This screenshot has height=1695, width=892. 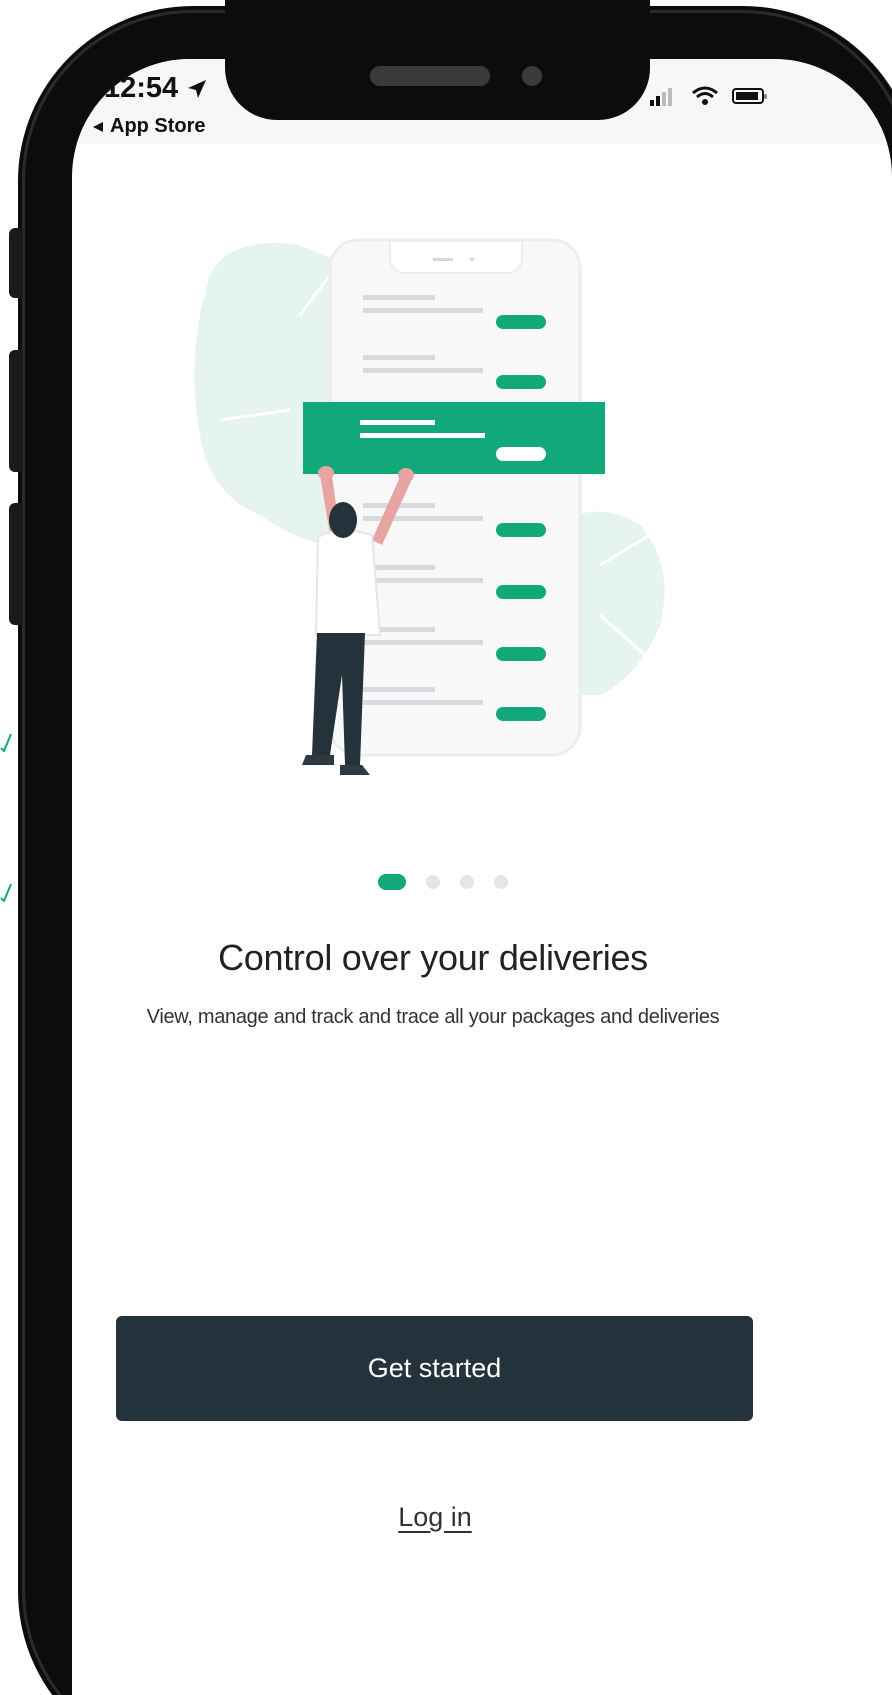 I want to click on log-in-link: Log in, so click(x=435, y=1517).